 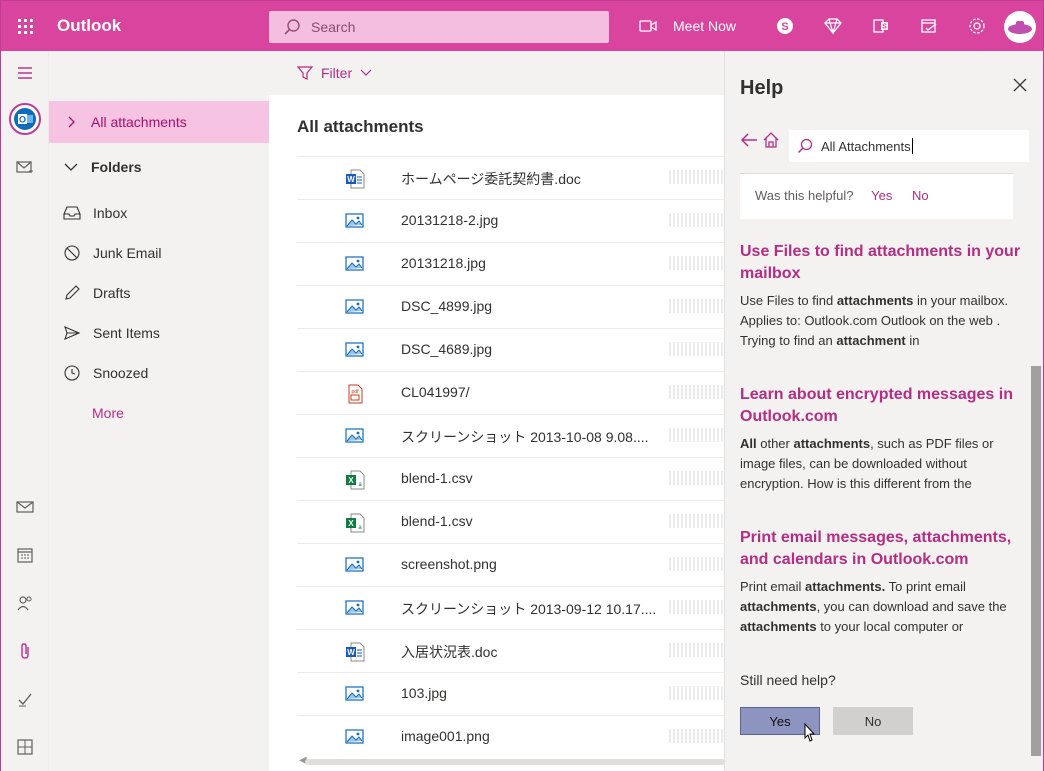 I want to click on app-name: Outlook, so click(x=163, y=26).